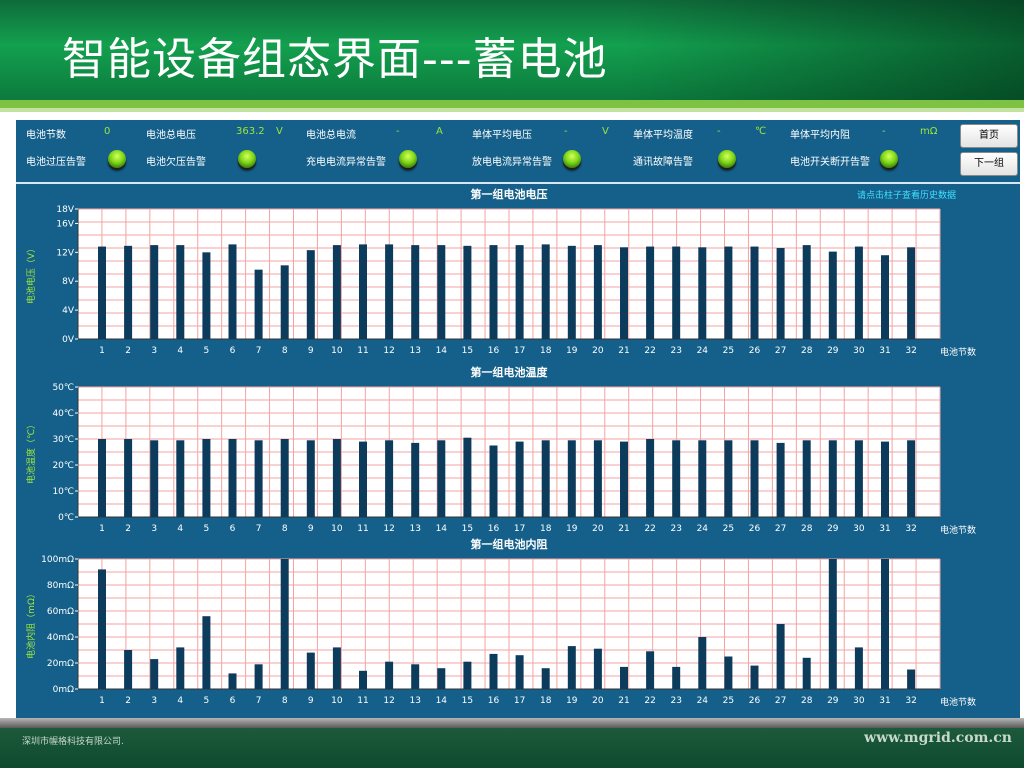 Image resolution: width=1024 pixels, height=768 pixels. I want to click on home-button: 首页, so click(989, 136).